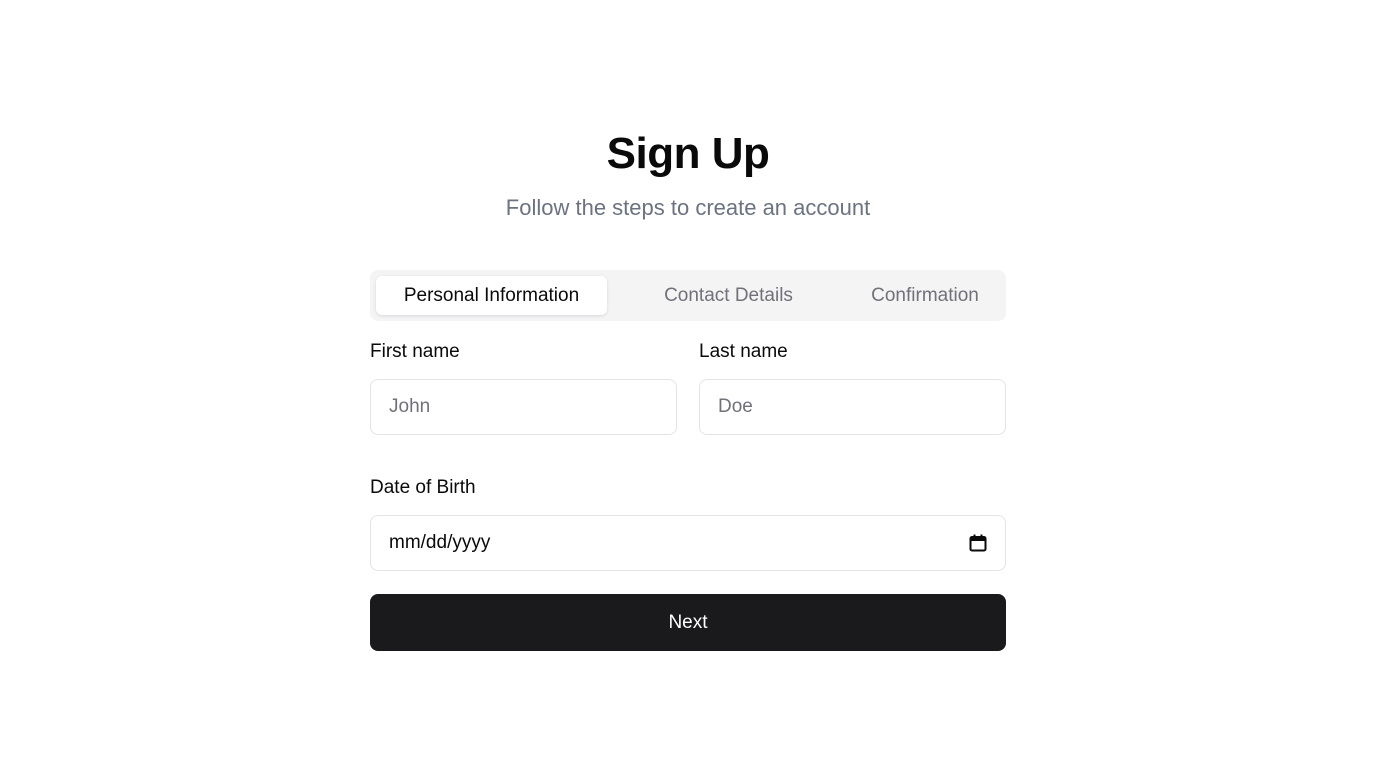 This screenshot has height=768, width=1376. I want to click on page-subtitle: Follow the steps to create an account, so click(688, 207).